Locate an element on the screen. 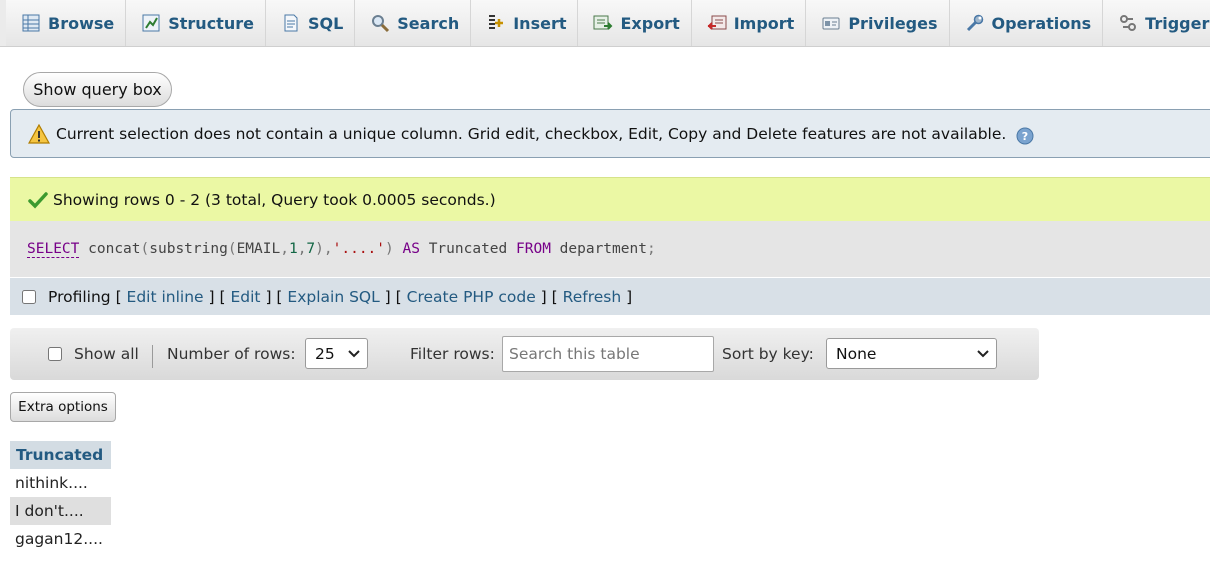  tab-label: Structure is located at coordinates (211, 23).